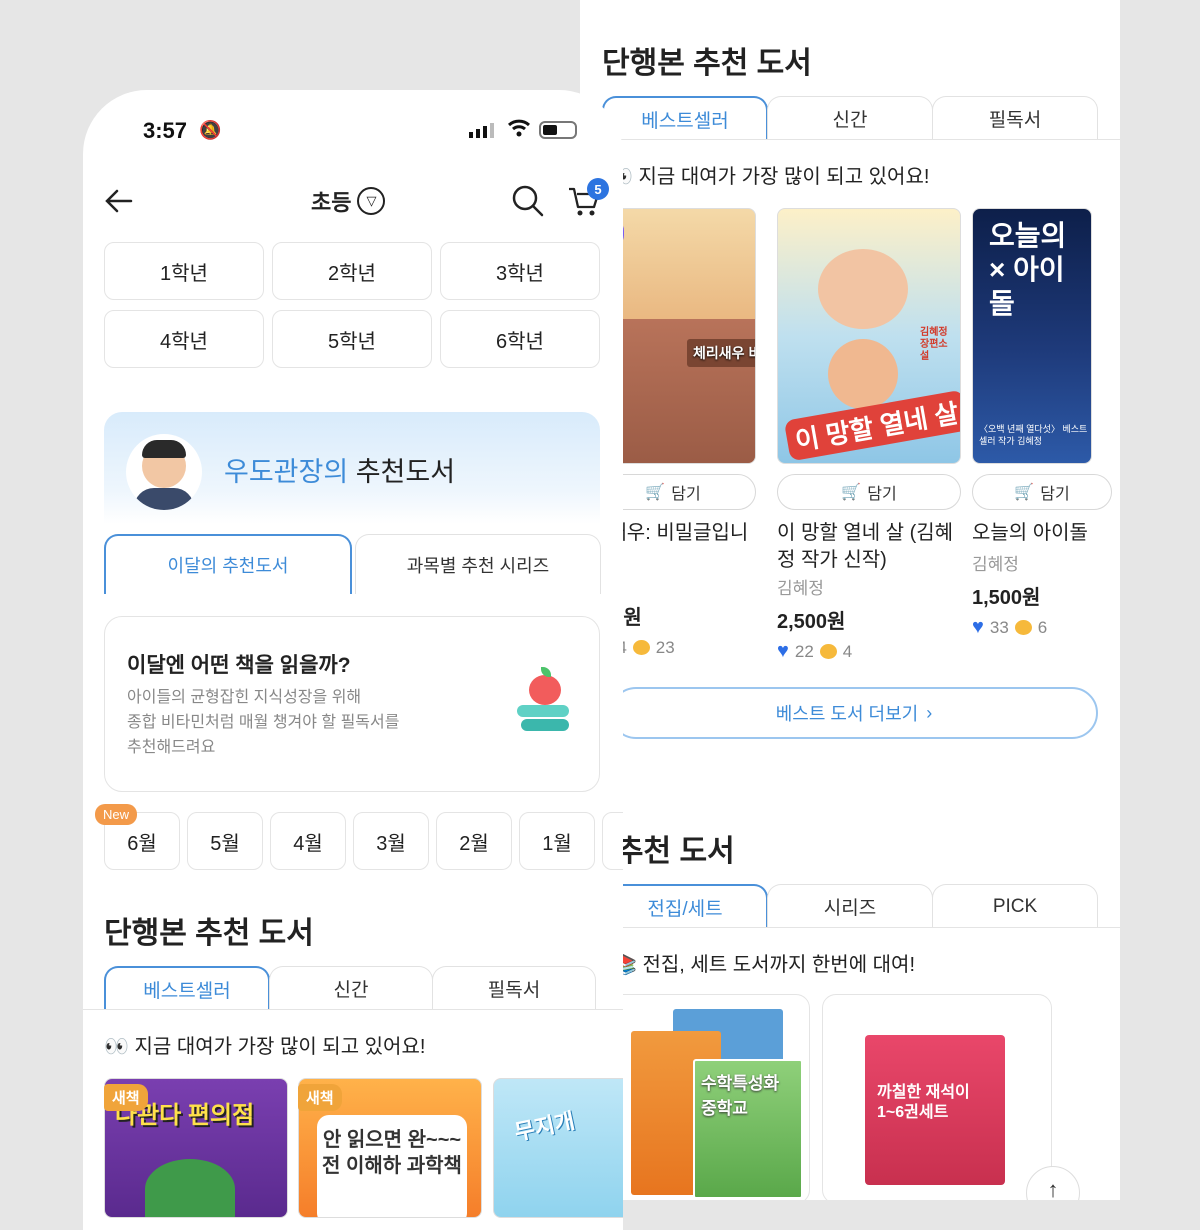 The width and height of the screenshot is (1200, 1230). Describe the element at coordinates (850, 906) in the screenshot. I see `tab-series: 시리즈` at that location.